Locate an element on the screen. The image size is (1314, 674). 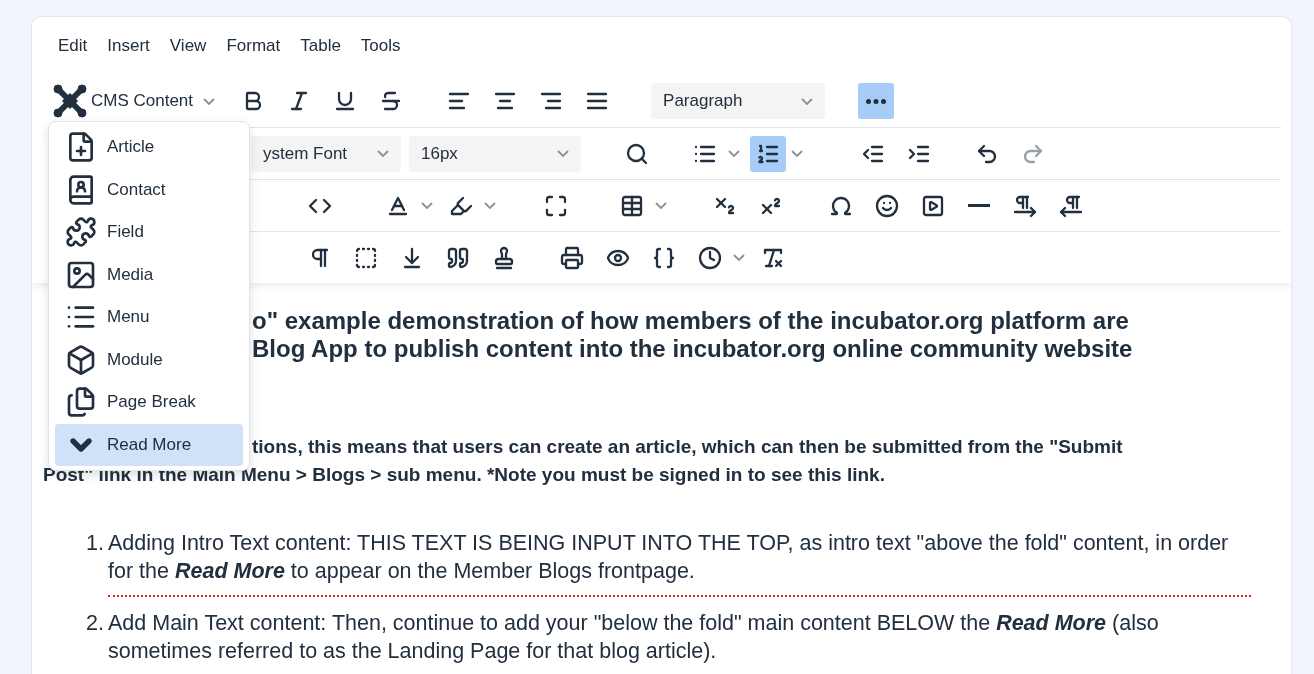
menubar-item: Table is located at coordinates (320, 46).